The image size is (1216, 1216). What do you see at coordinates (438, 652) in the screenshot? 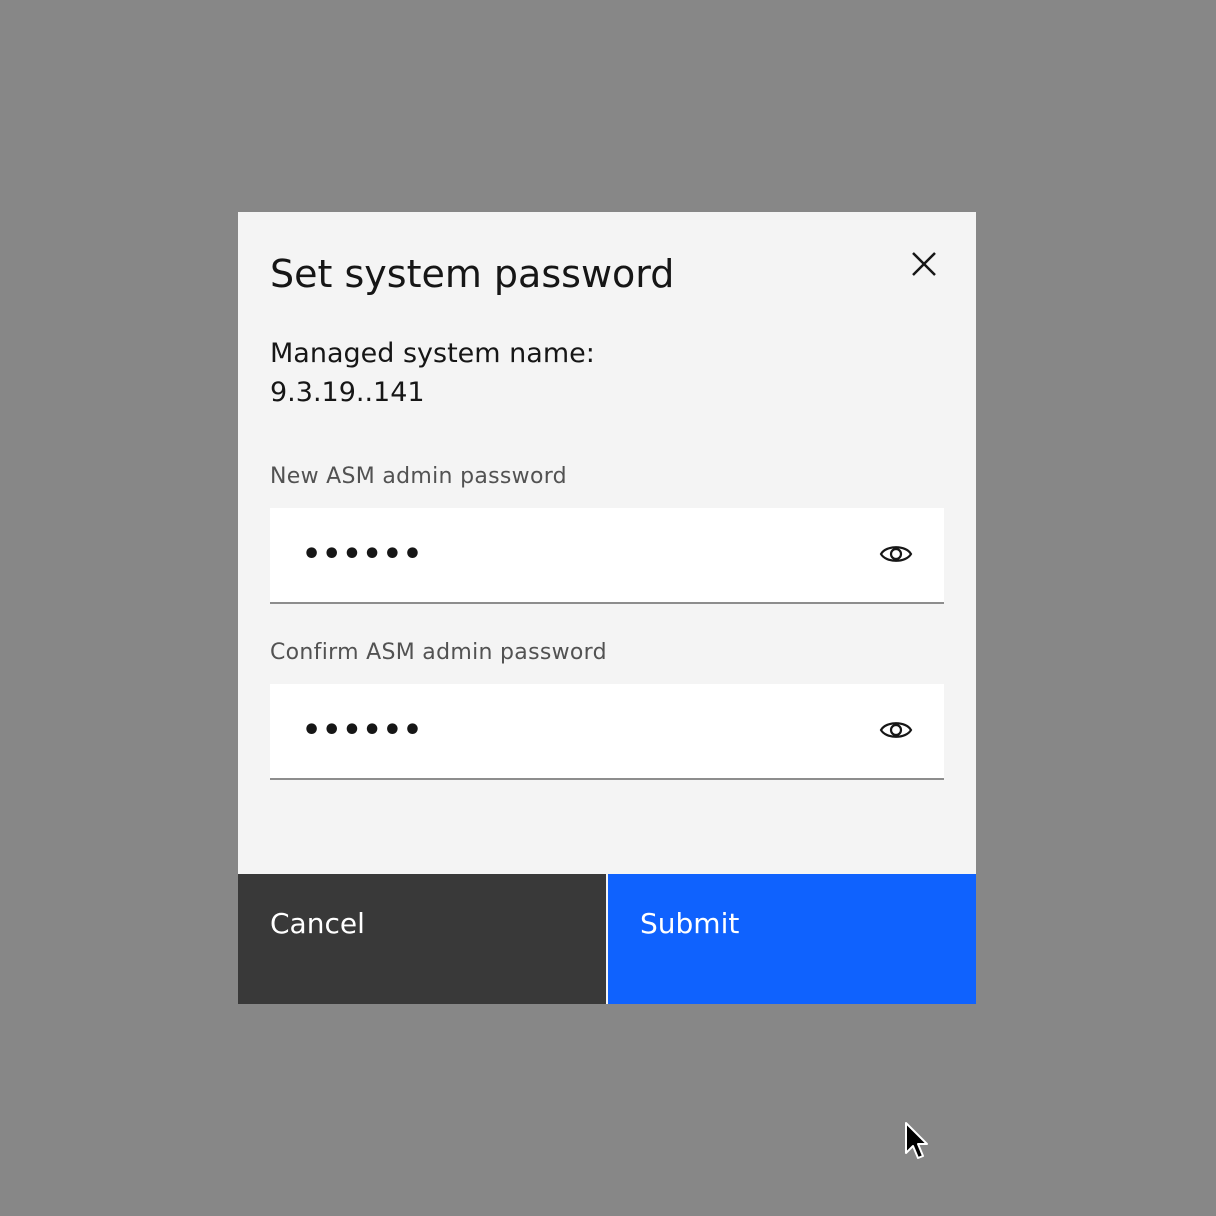
I see `confirm-password-label: Confirm ASM admin password` at bounding box center [438, 652].